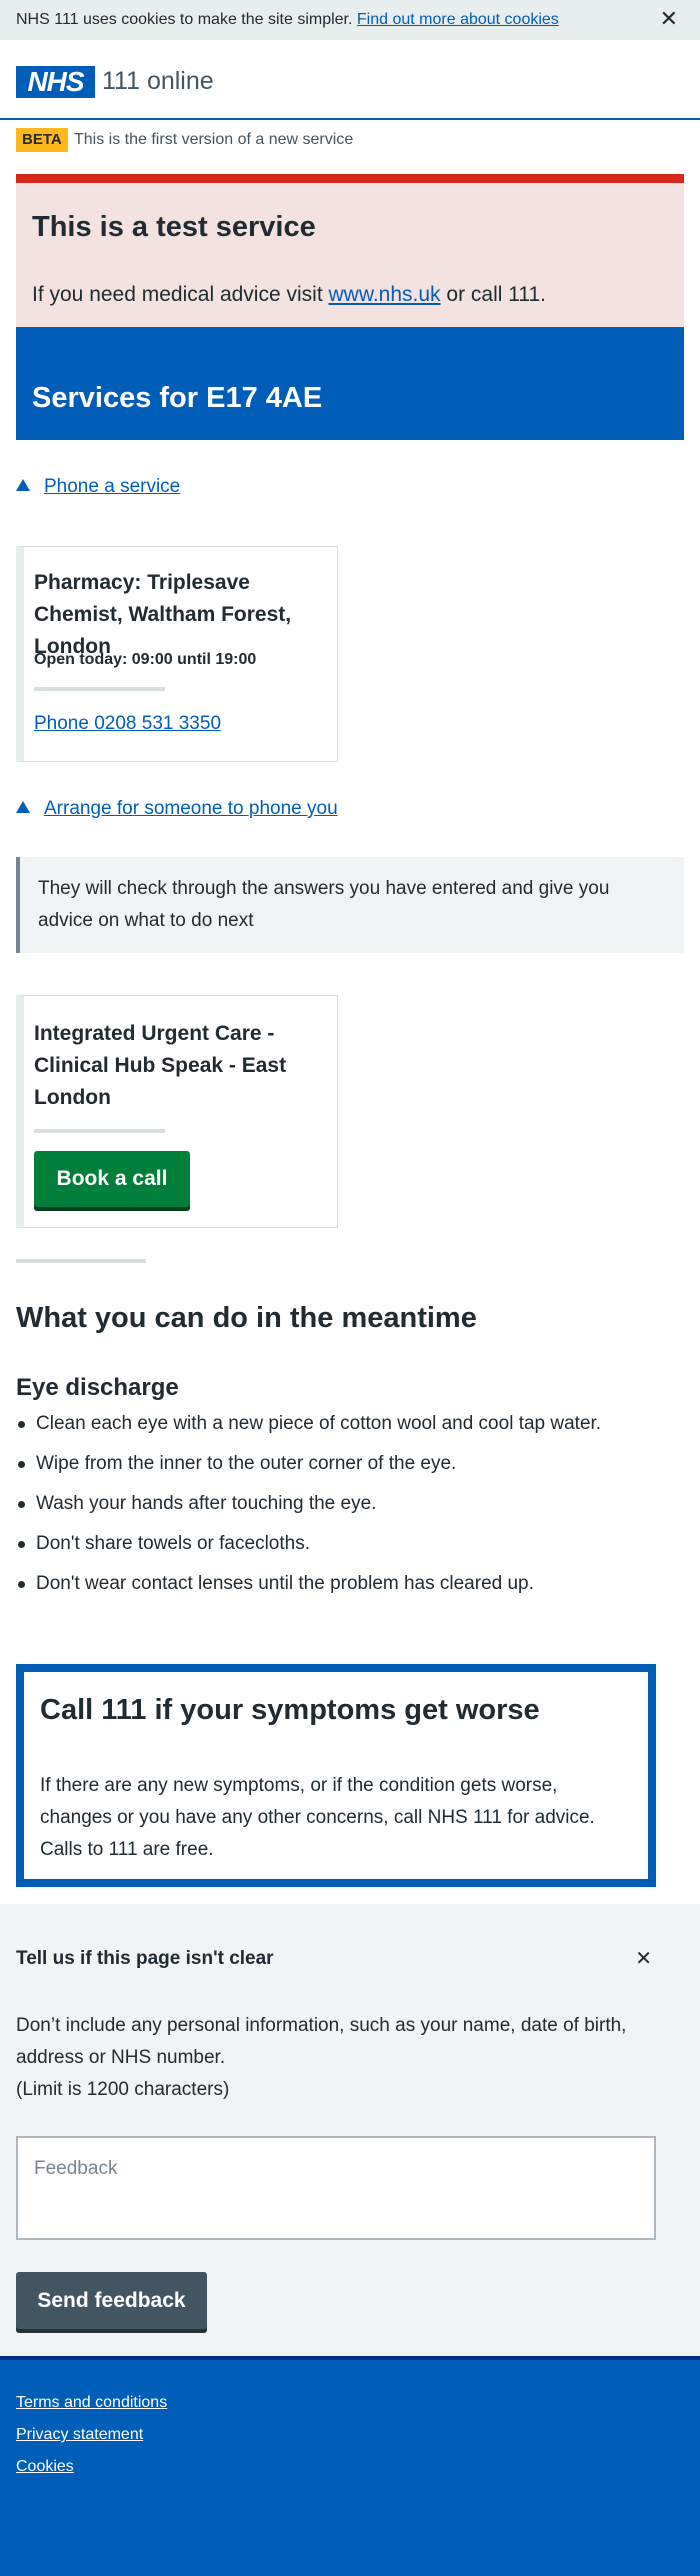 This screenshot has height=2576, width=700. What do you see at coordinates (42, 140) in the screenshot?
I see `beta-tag: BETA` at bounding box center [42, 140].